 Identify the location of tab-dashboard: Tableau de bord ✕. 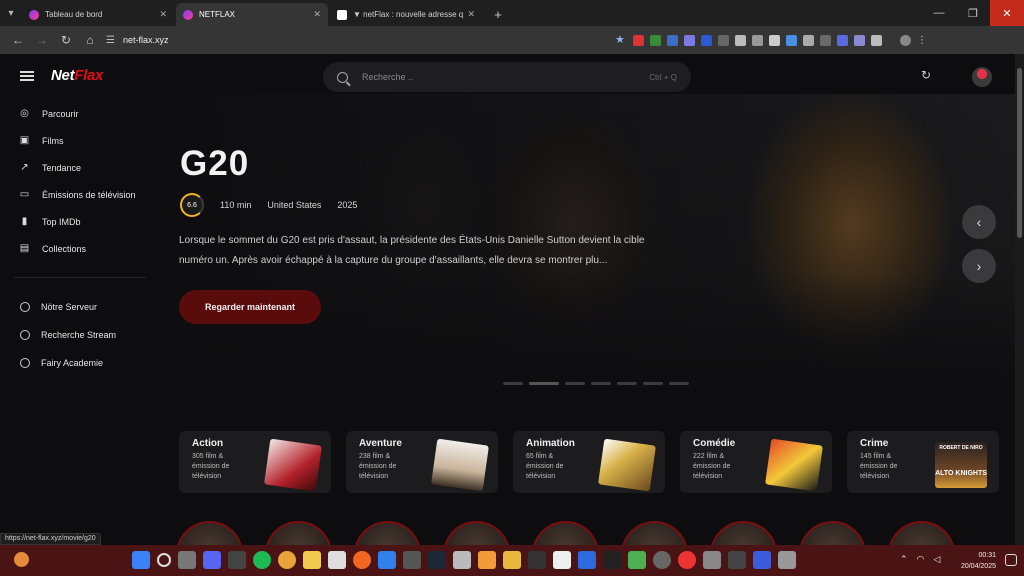
(98, 14).